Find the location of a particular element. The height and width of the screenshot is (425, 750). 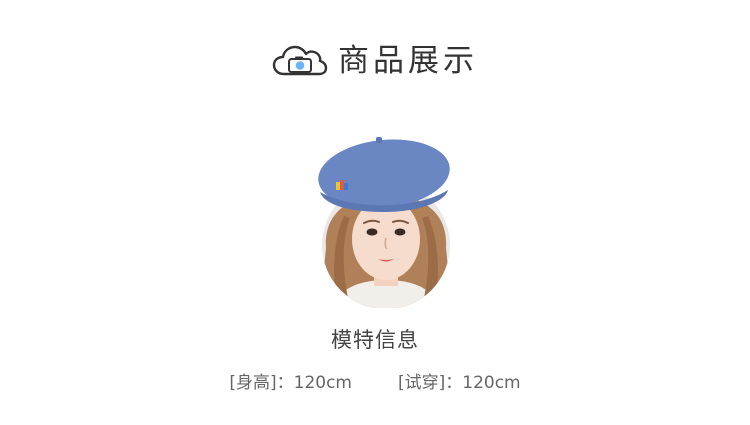

spec-height-key: [身高]： is located at coordinates (261, 383).